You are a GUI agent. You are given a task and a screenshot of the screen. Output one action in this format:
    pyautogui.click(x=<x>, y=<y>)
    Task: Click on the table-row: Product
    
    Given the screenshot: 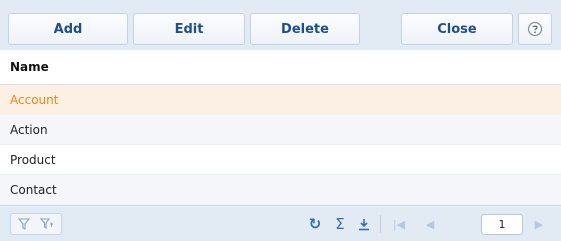 What is the action you would take?
    pyautogui.click(x=280, y=160)
    